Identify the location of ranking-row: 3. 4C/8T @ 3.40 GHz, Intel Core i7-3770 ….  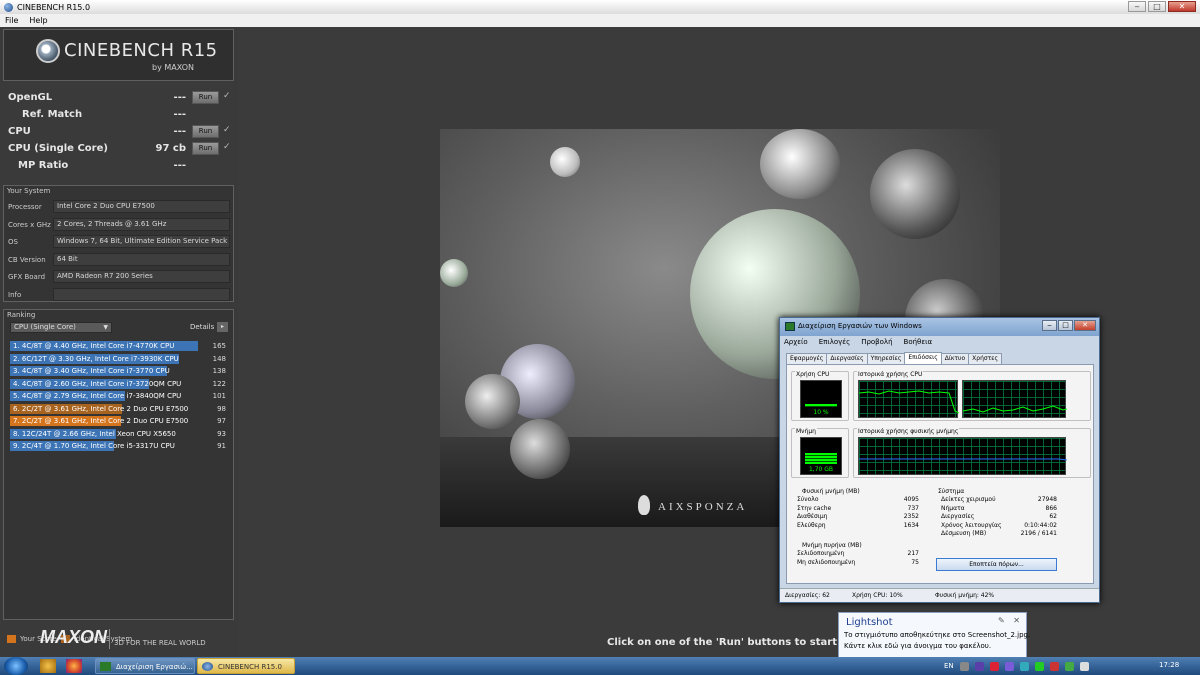
(120, 371).